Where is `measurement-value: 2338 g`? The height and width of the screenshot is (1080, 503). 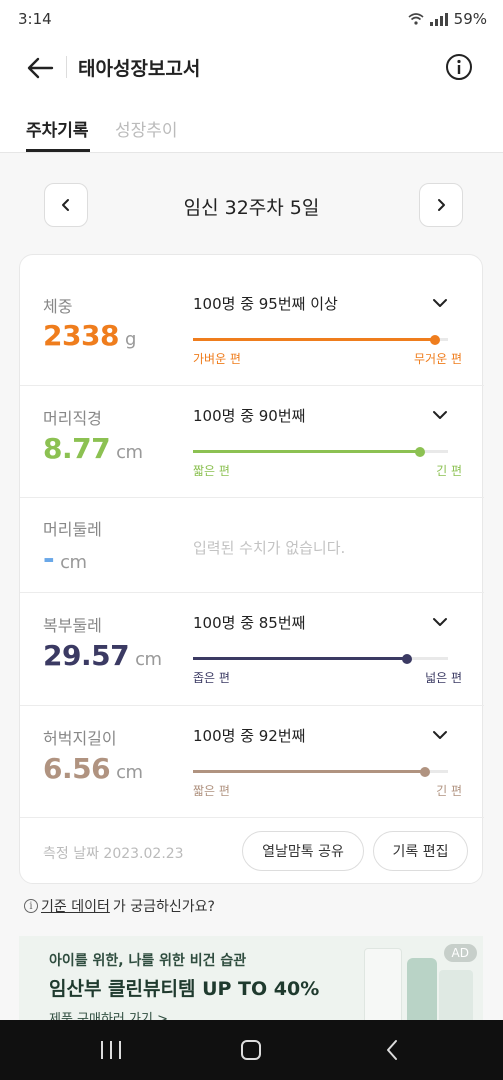
measurement-value: 2338 g is located at coordinates (89, 335).